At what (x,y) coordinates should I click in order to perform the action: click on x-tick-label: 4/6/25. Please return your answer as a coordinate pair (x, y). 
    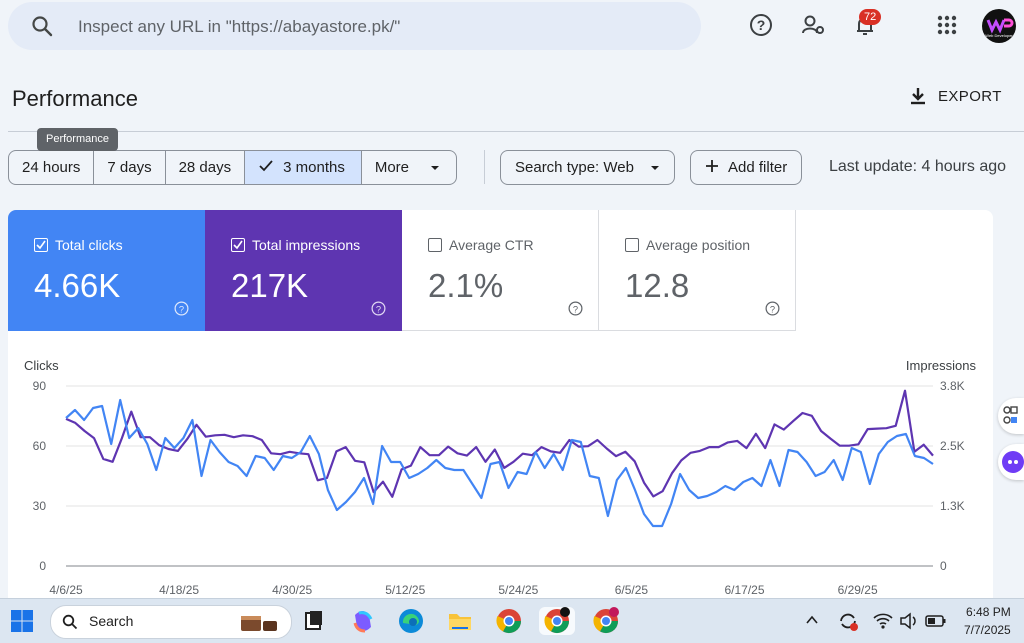
    Looking at the image, I should click on (66, 590).